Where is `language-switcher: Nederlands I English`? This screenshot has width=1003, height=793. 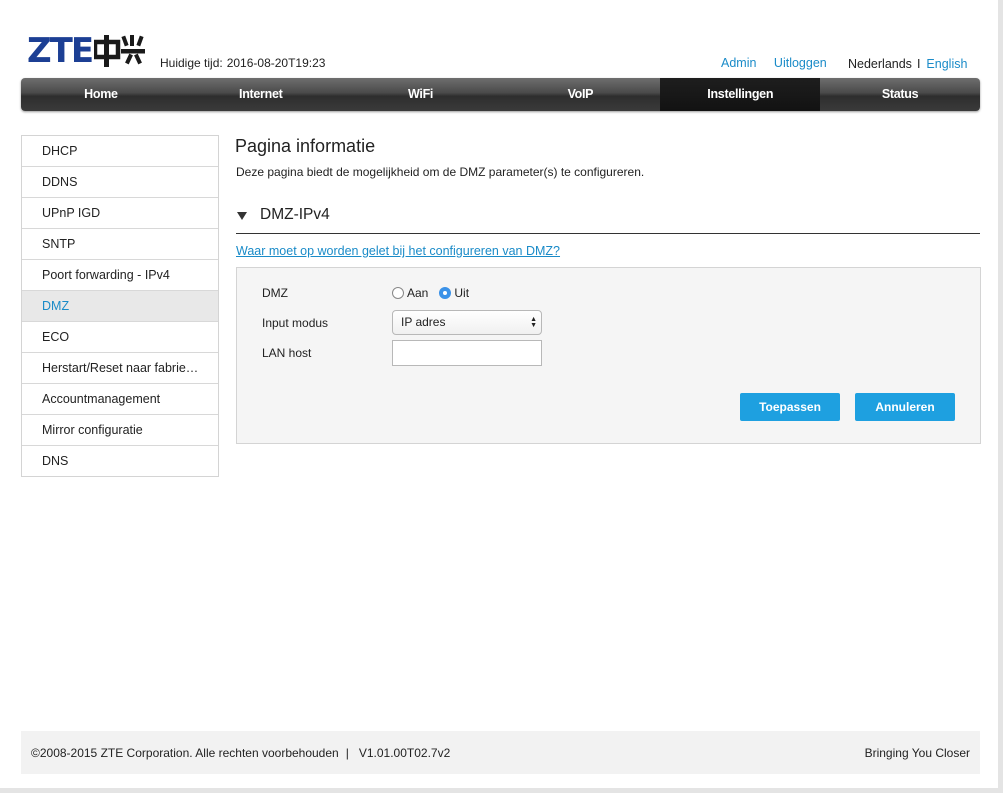 language-switcher: Nederlands I English is located at coordinates (907, 64).